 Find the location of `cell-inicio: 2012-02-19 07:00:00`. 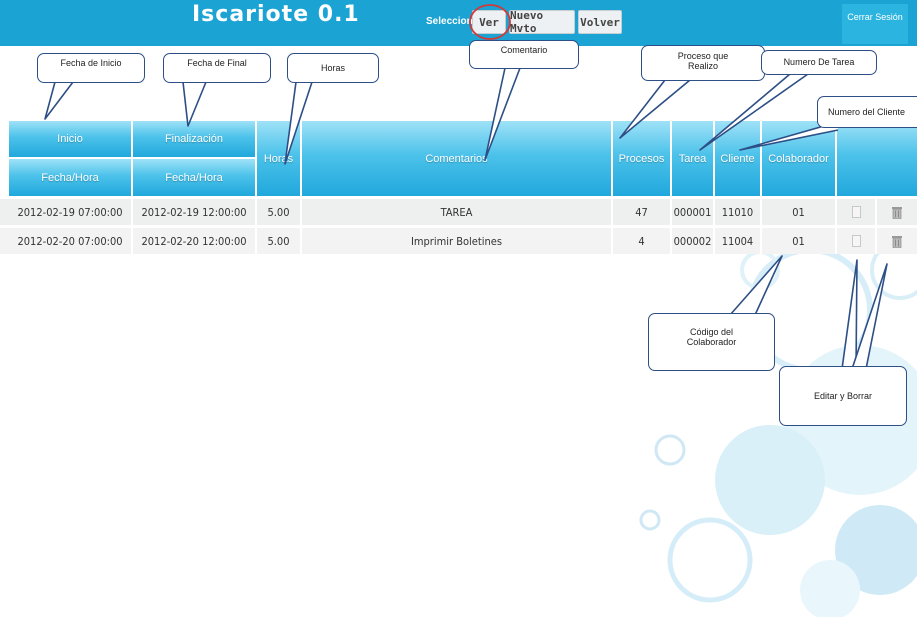

cell-inicio: 2012-02-19 07:00:00 is located at coordinates (71, 212).